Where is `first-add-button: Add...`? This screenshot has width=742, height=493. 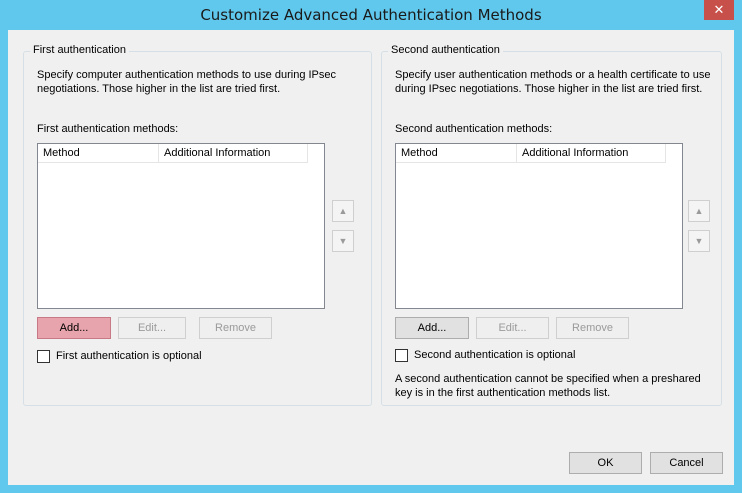 first-add-button: Add... is located at coordinates (74, 328).